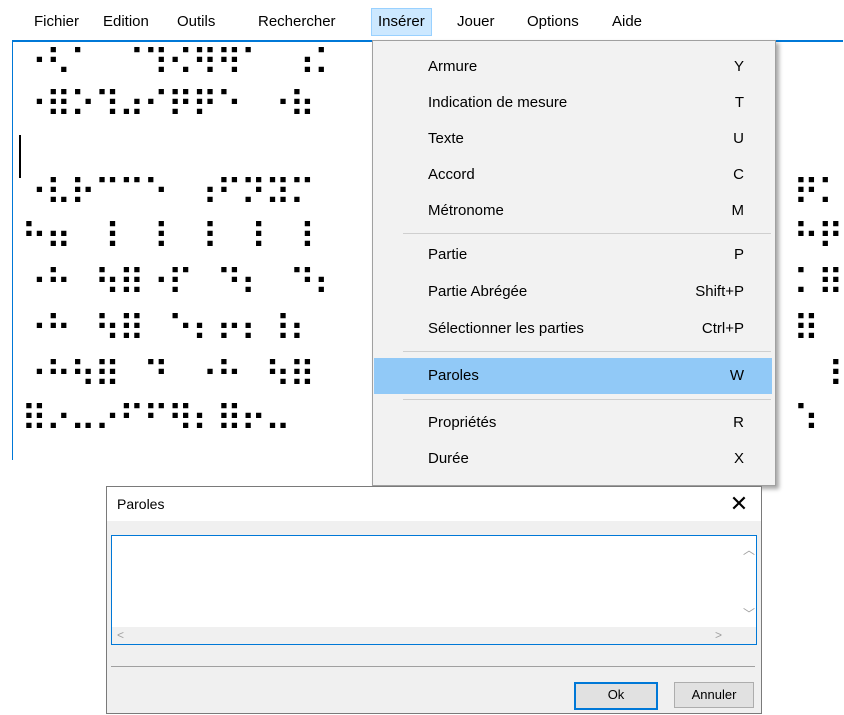  Describe the element at coordinates (126, 22) in the screenshot. I see `menu-edition: Edition` at that location.